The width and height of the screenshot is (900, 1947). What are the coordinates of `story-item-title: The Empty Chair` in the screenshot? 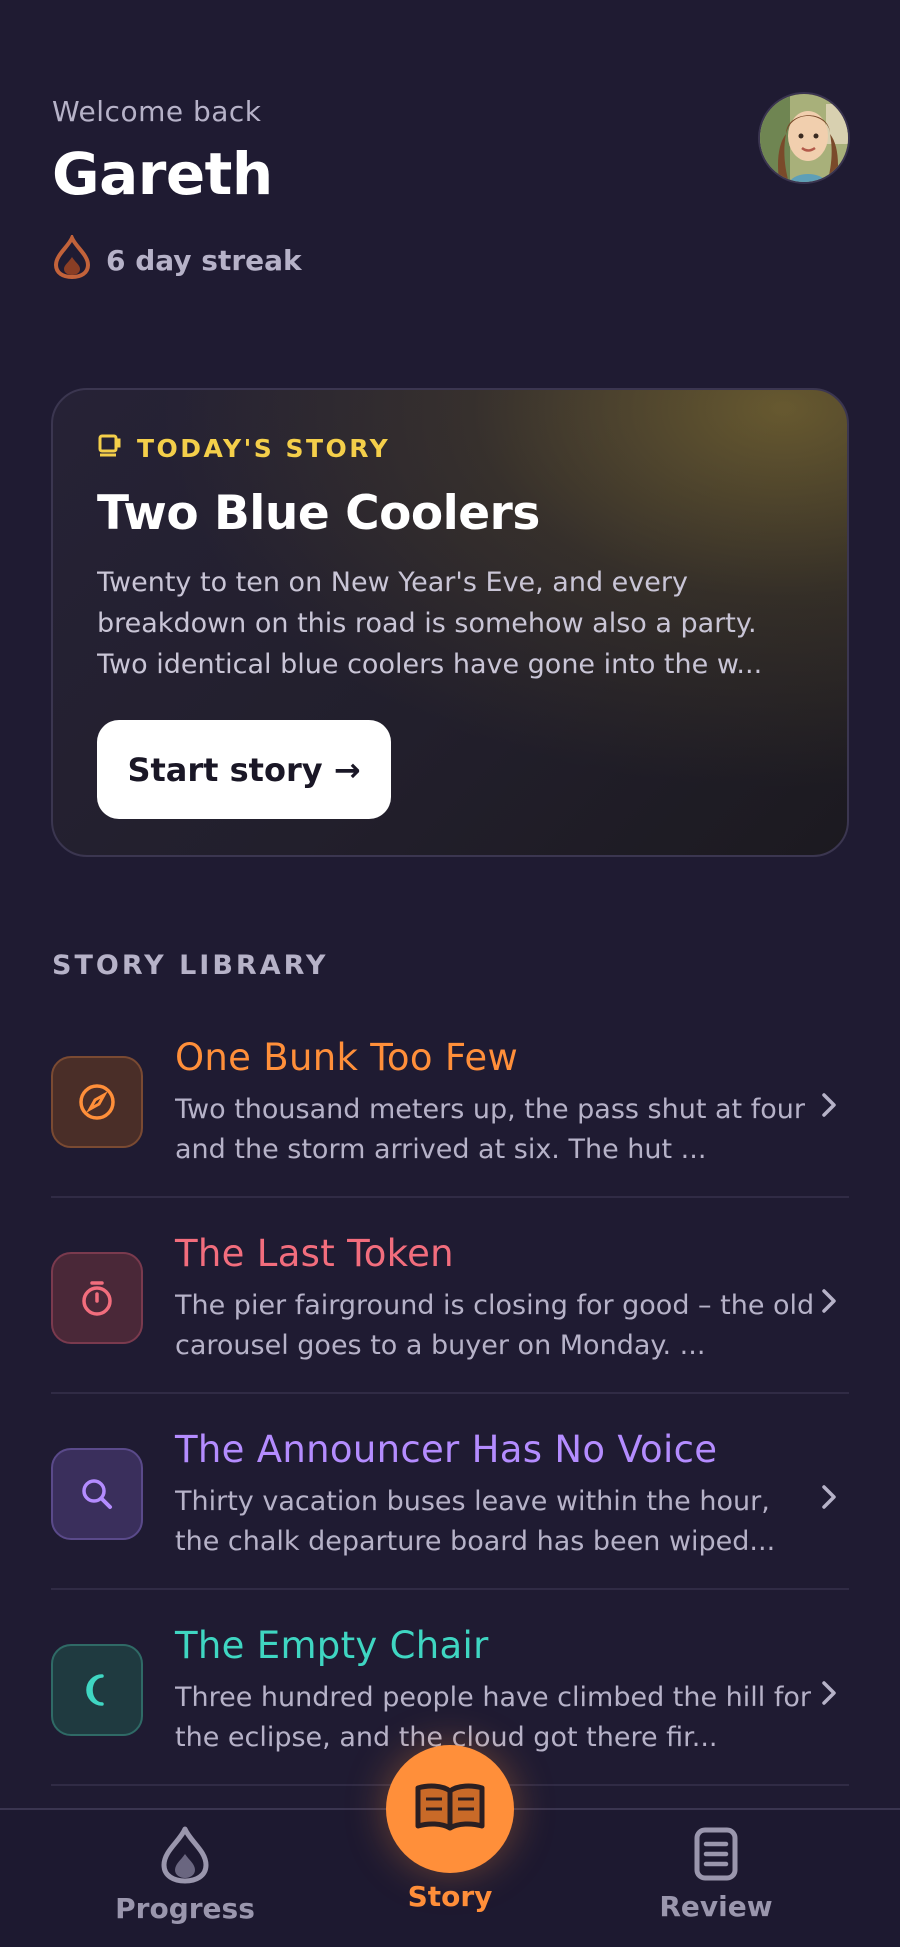 It's located at (332, 1645).